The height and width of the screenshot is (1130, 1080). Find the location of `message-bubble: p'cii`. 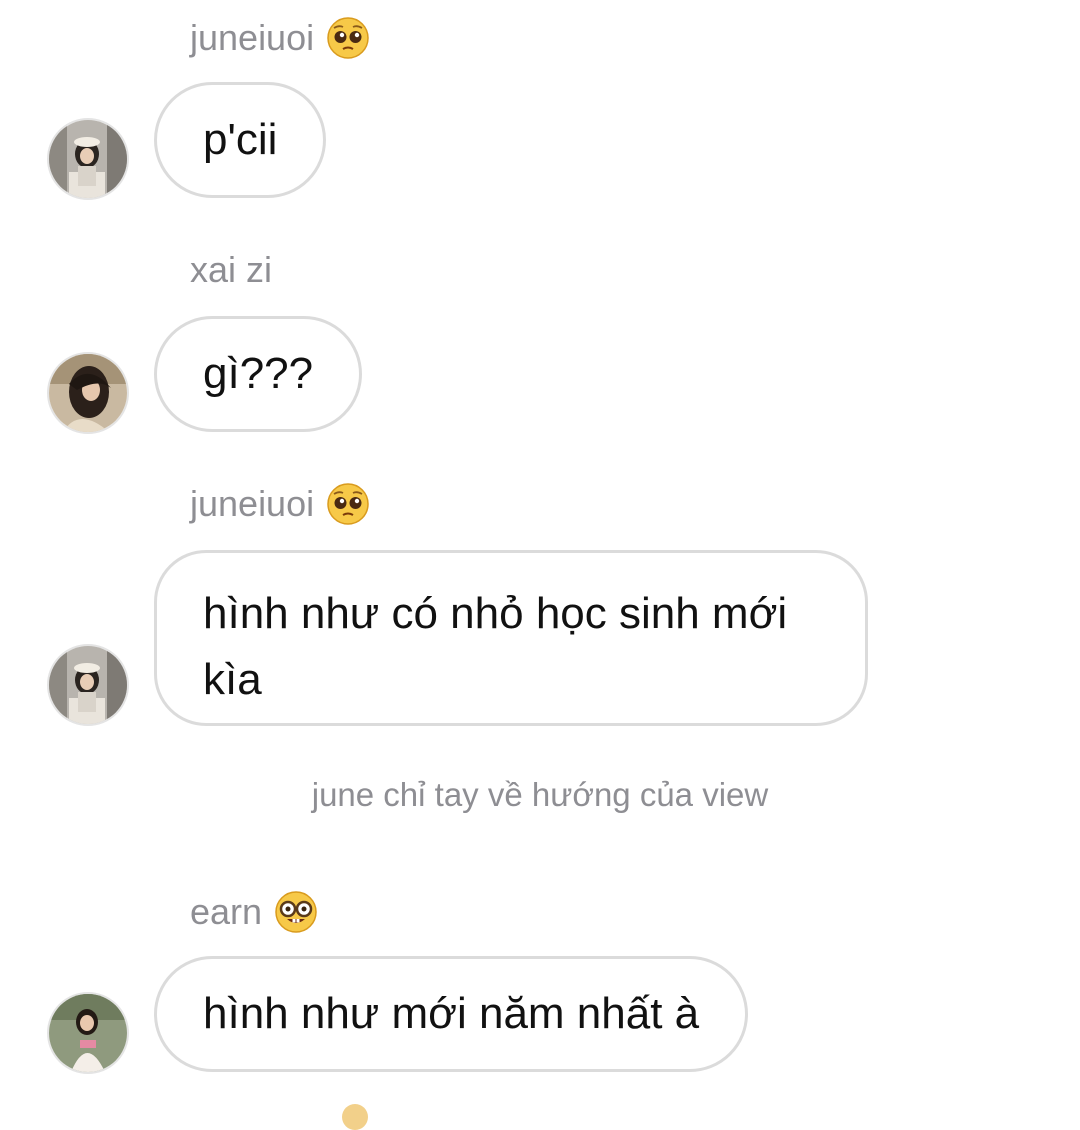

message-bubble: p'cii is located at coordinates (240, 140).